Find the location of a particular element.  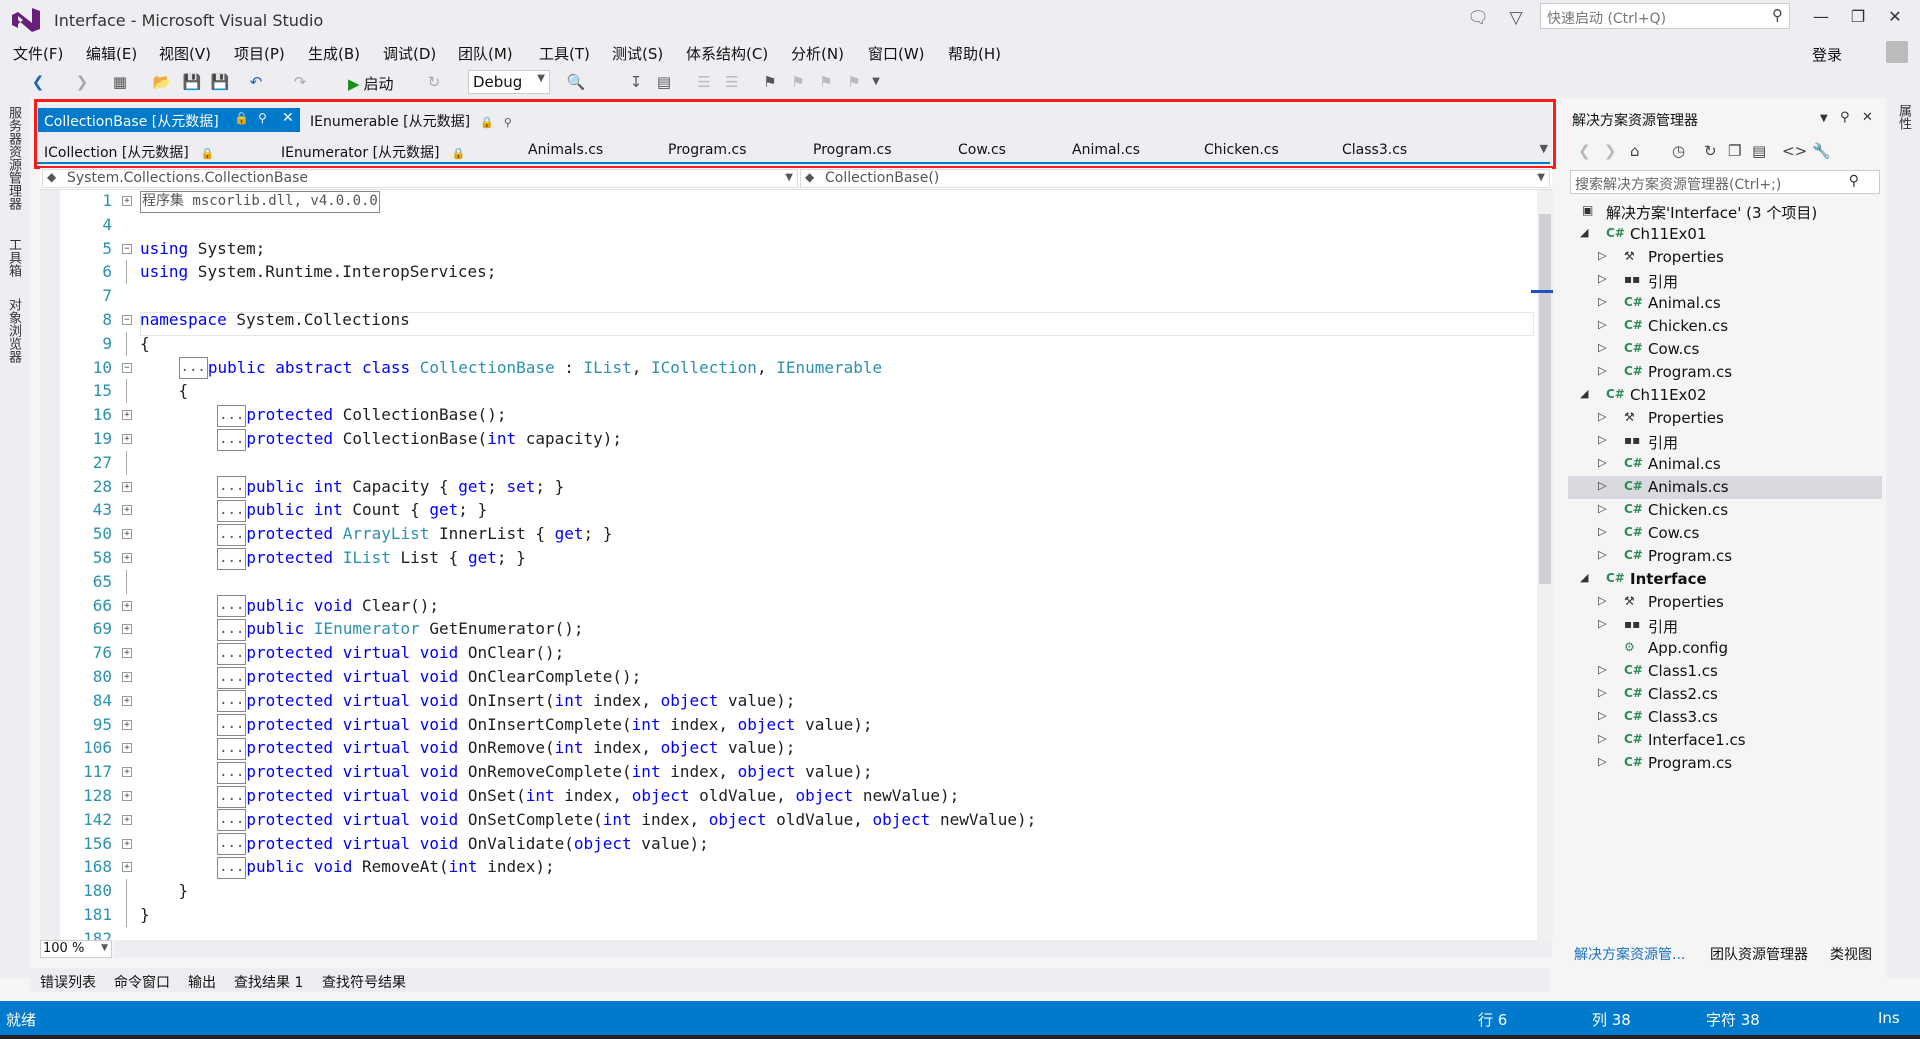

uncomment-icon: ☰ is located at coordinates (732, 82).